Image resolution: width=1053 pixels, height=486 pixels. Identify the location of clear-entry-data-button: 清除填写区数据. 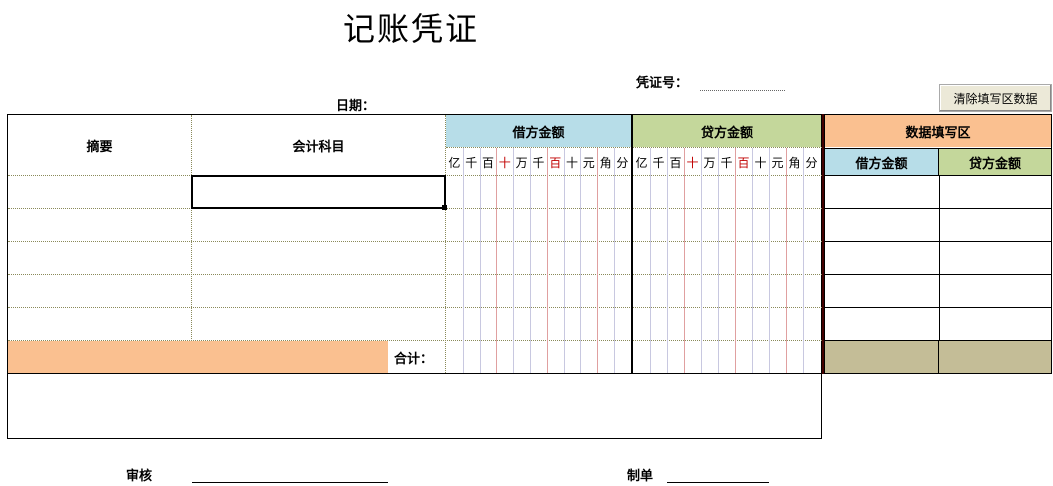
(995, 98).